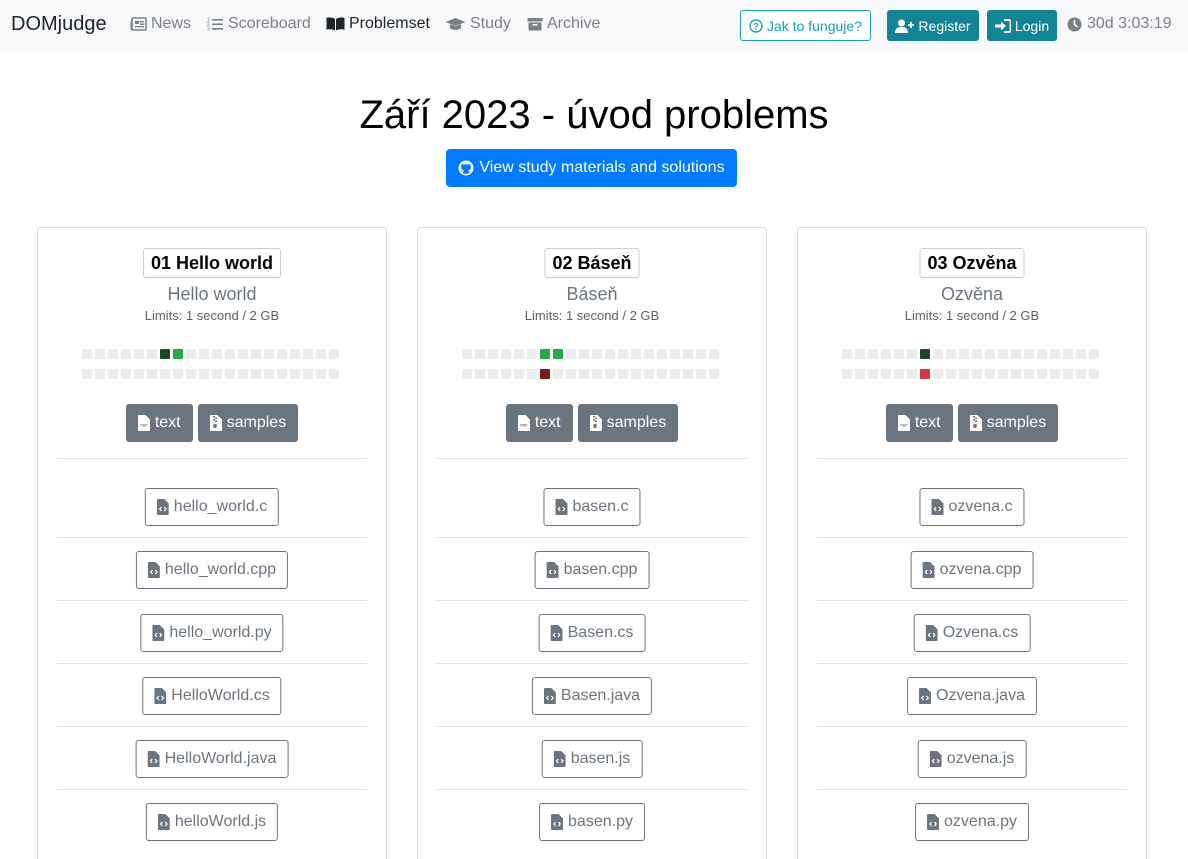  What do you see at coordinates (212, 696) in the screenshot?
I see `solution-file-button: HelloWorld.cs` at bounding box center [212, 696].